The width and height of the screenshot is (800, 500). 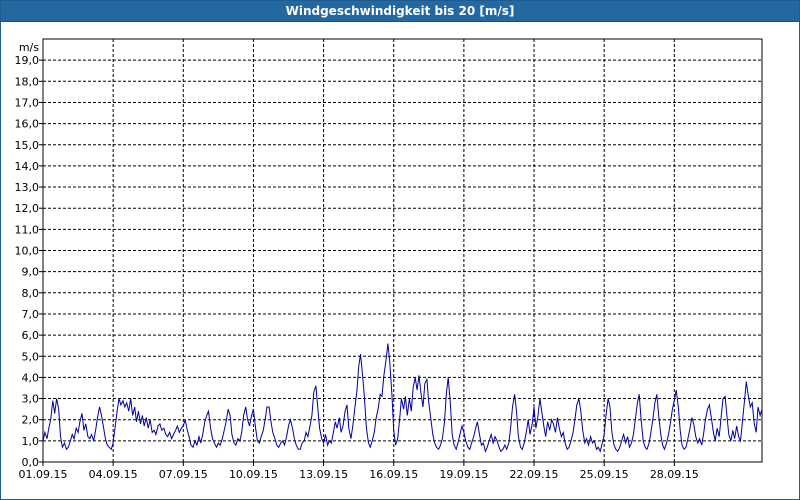 I want to click on y-tick-label: 11,0, so click(x=27, y=229).